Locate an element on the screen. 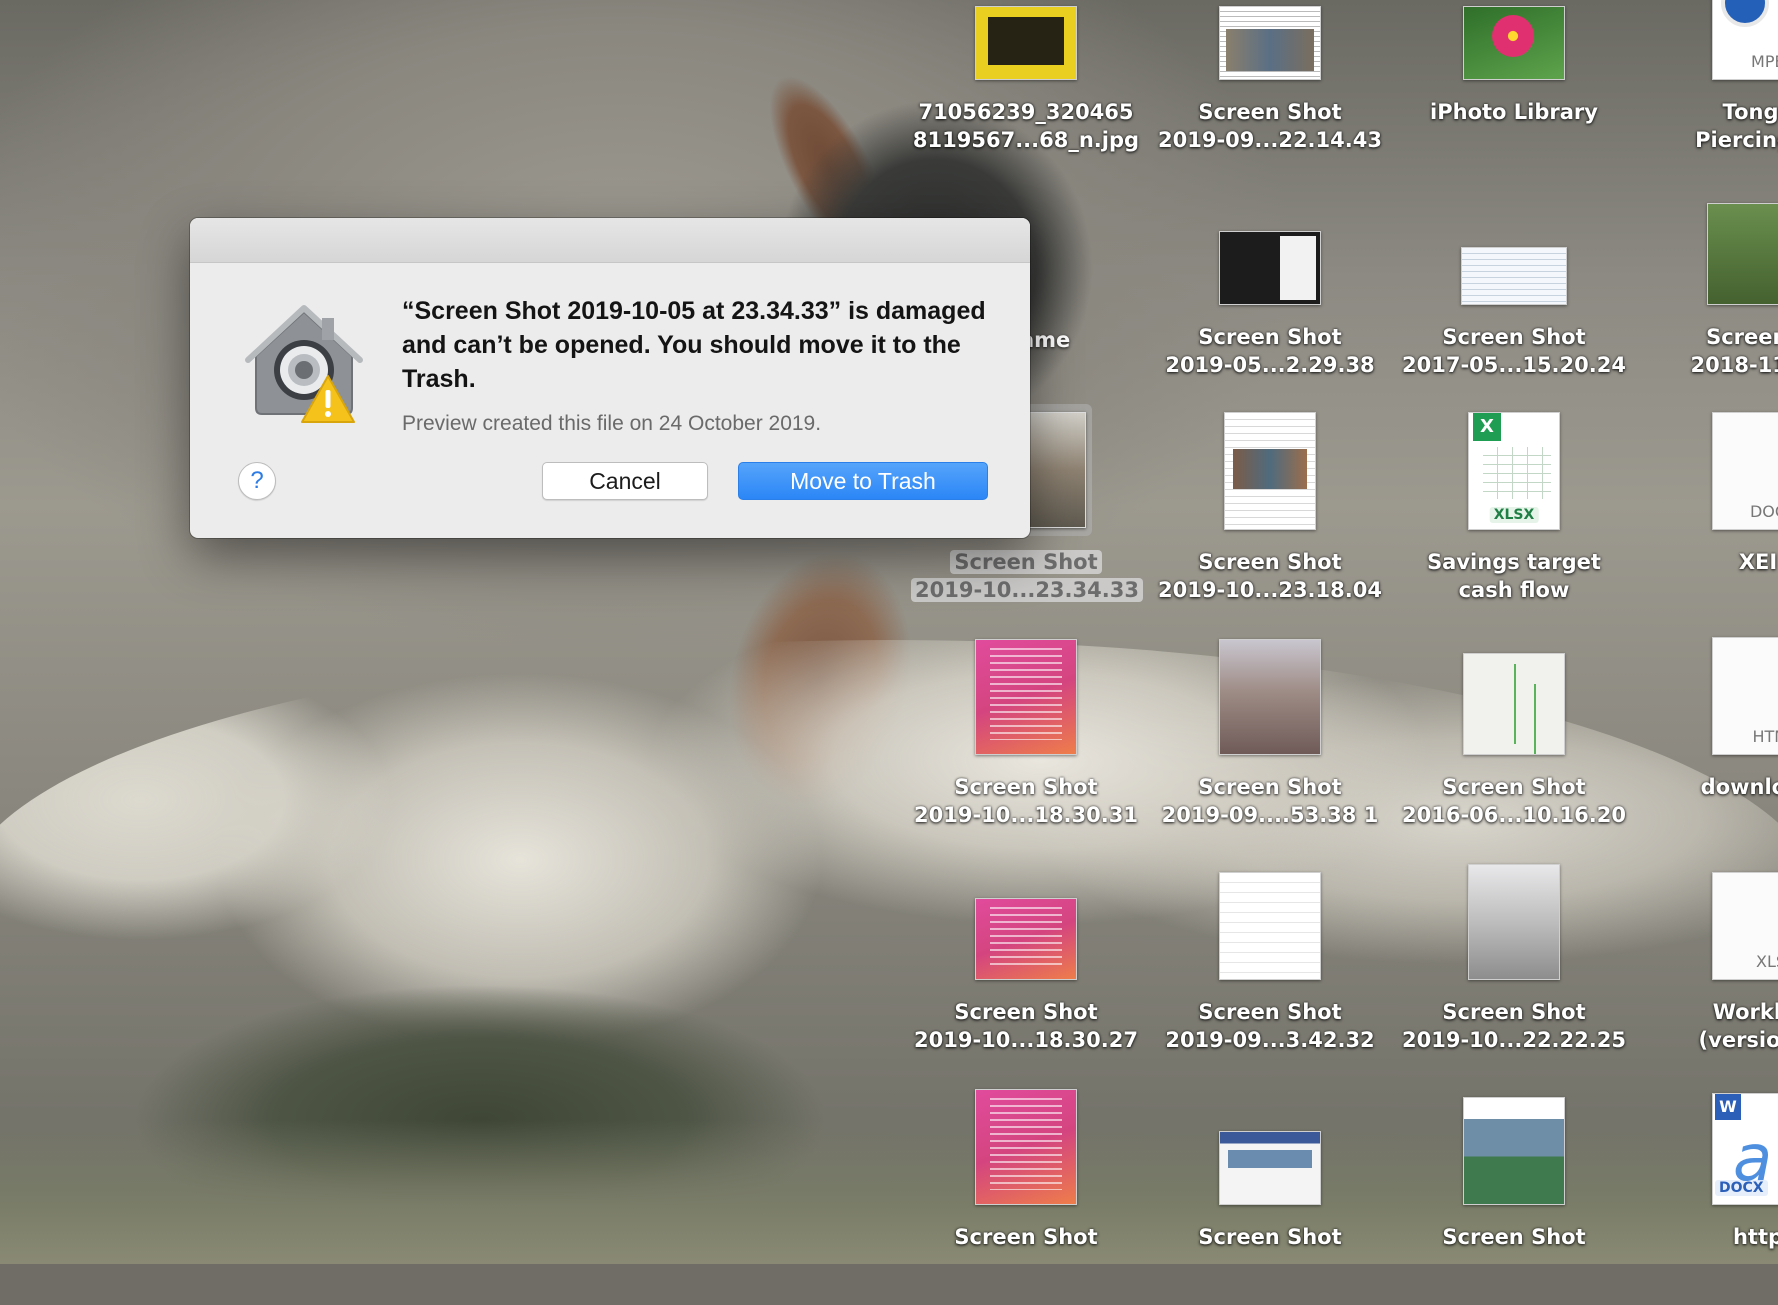 Image resolution: width=1778 pixels, height=1305 pixels. gatekeeper-warning-icon is located at coordinates (304, 364).